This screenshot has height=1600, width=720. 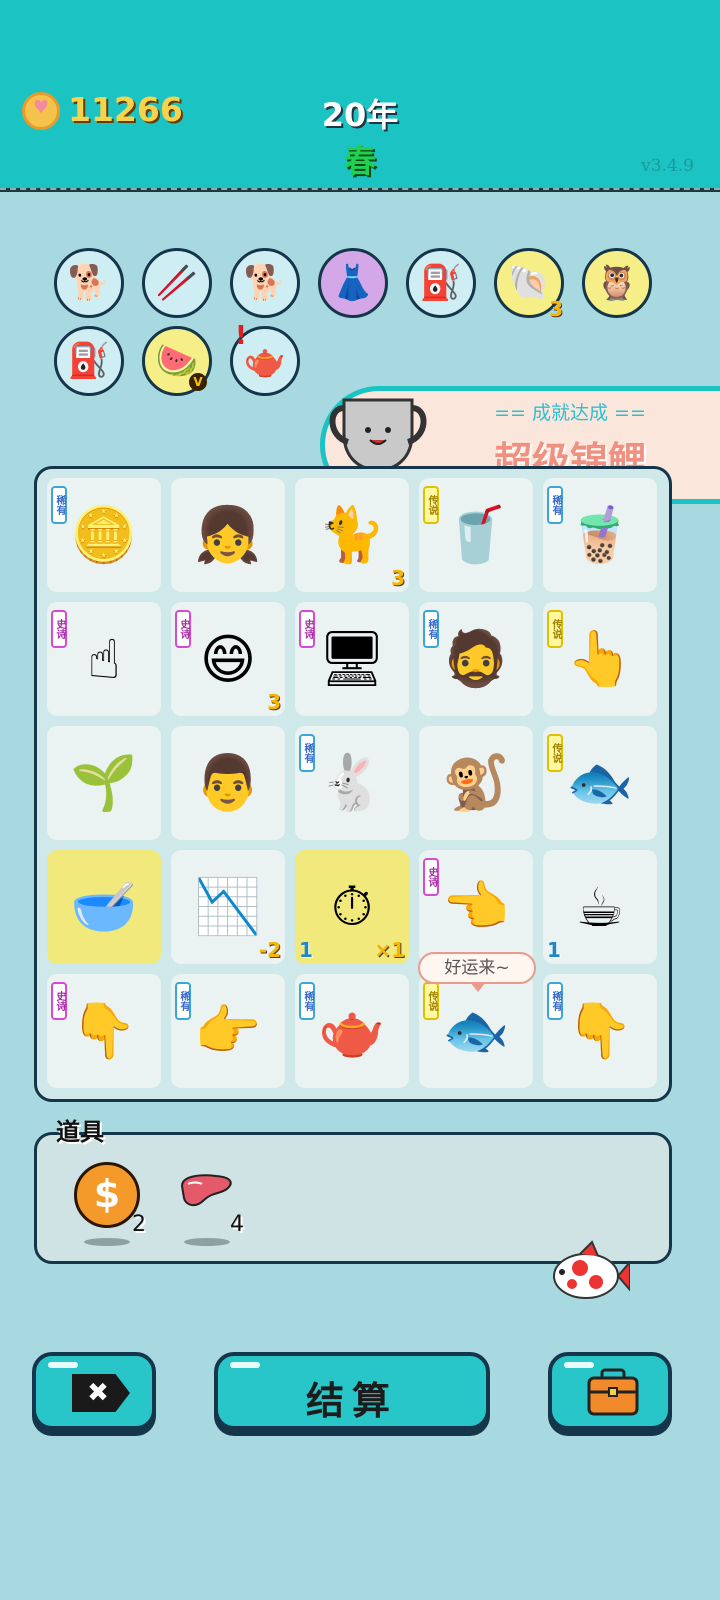 I want to click on achievement-subtitle: == 成就达成 ==, so click(x=570, y=413).